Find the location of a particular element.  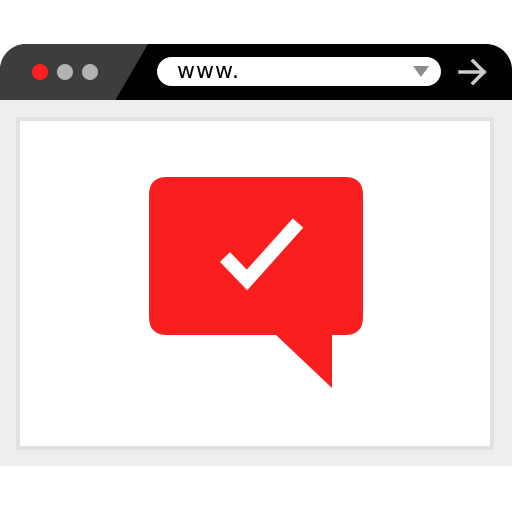

chevron-down-icon is located at coordinates (421, 71).